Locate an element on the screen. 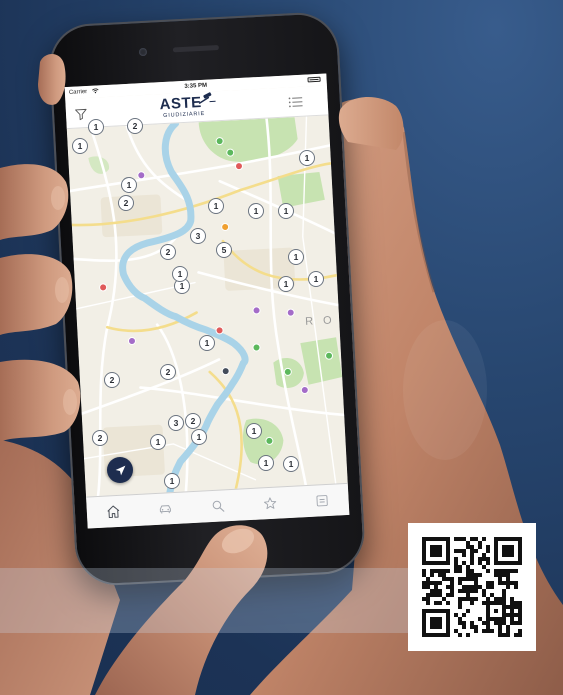  home-icon is located at coordinates (113, 512).